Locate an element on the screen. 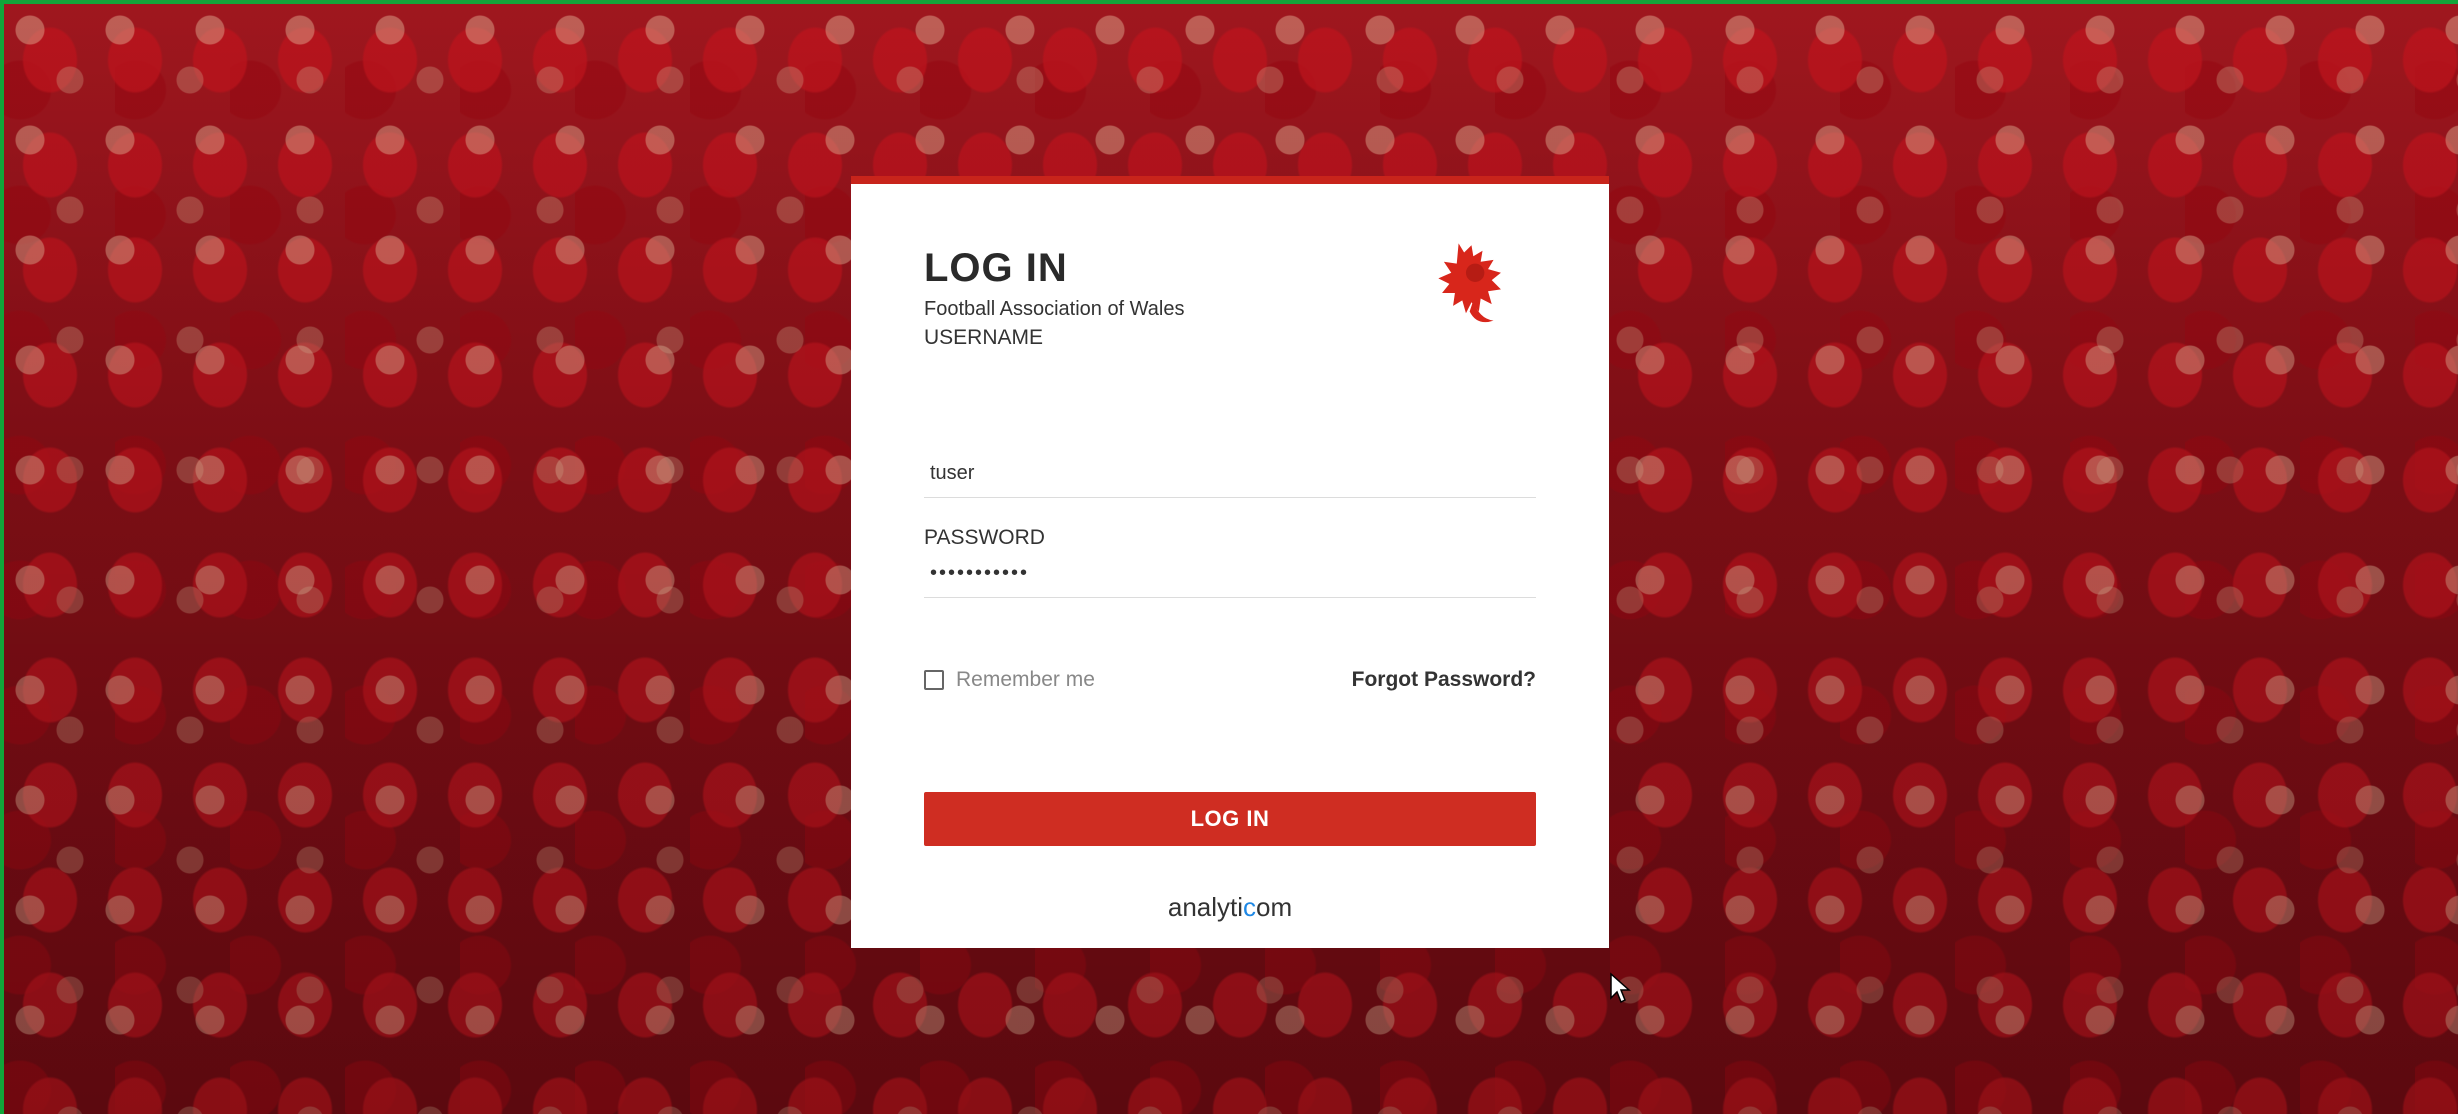 This screenshot has height=1114, width=2458. password-input is located at coordinates (1230, 574).